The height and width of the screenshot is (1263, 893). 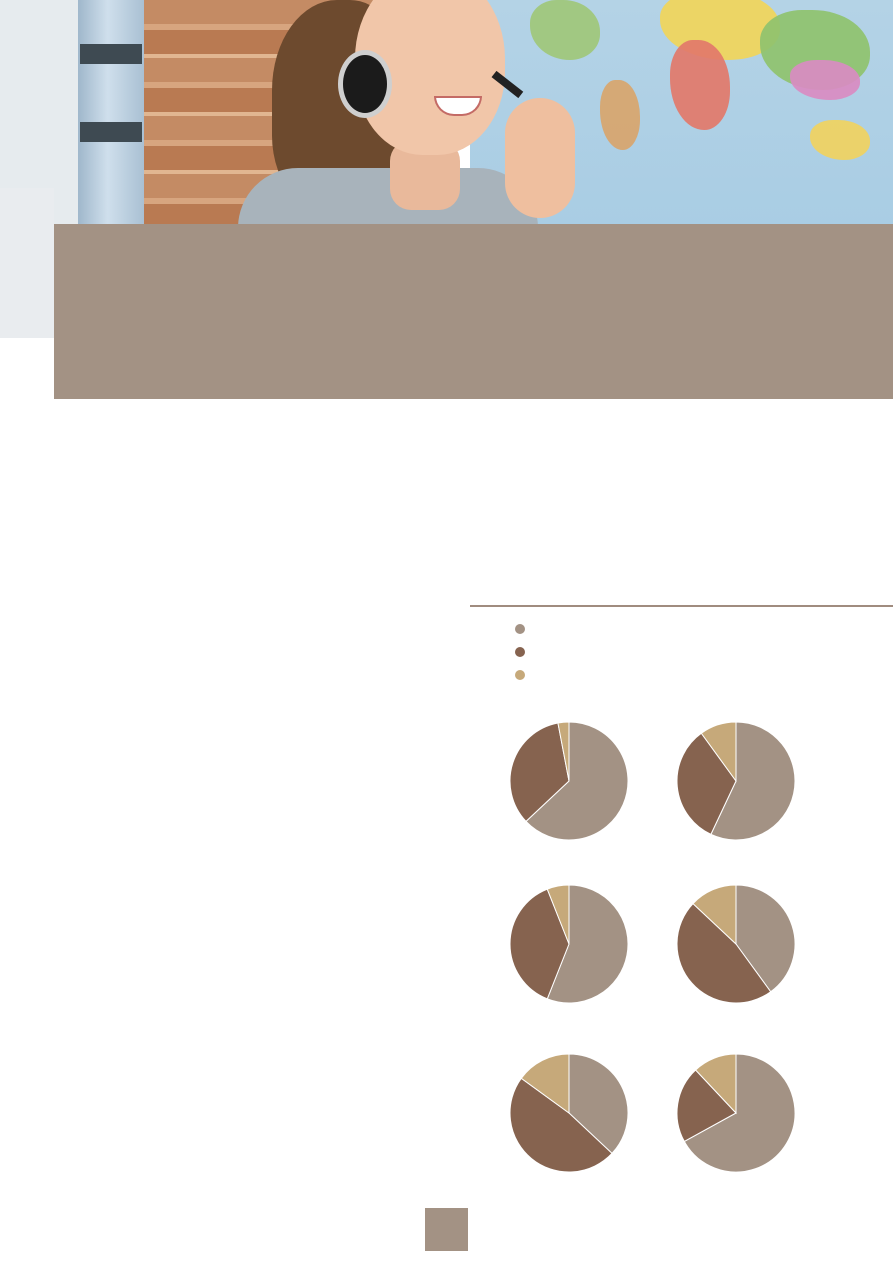 What do you see at coordinates (27, 263) in the screenshot?
I see `photo-left-strip` at bounding box center [27, 263].